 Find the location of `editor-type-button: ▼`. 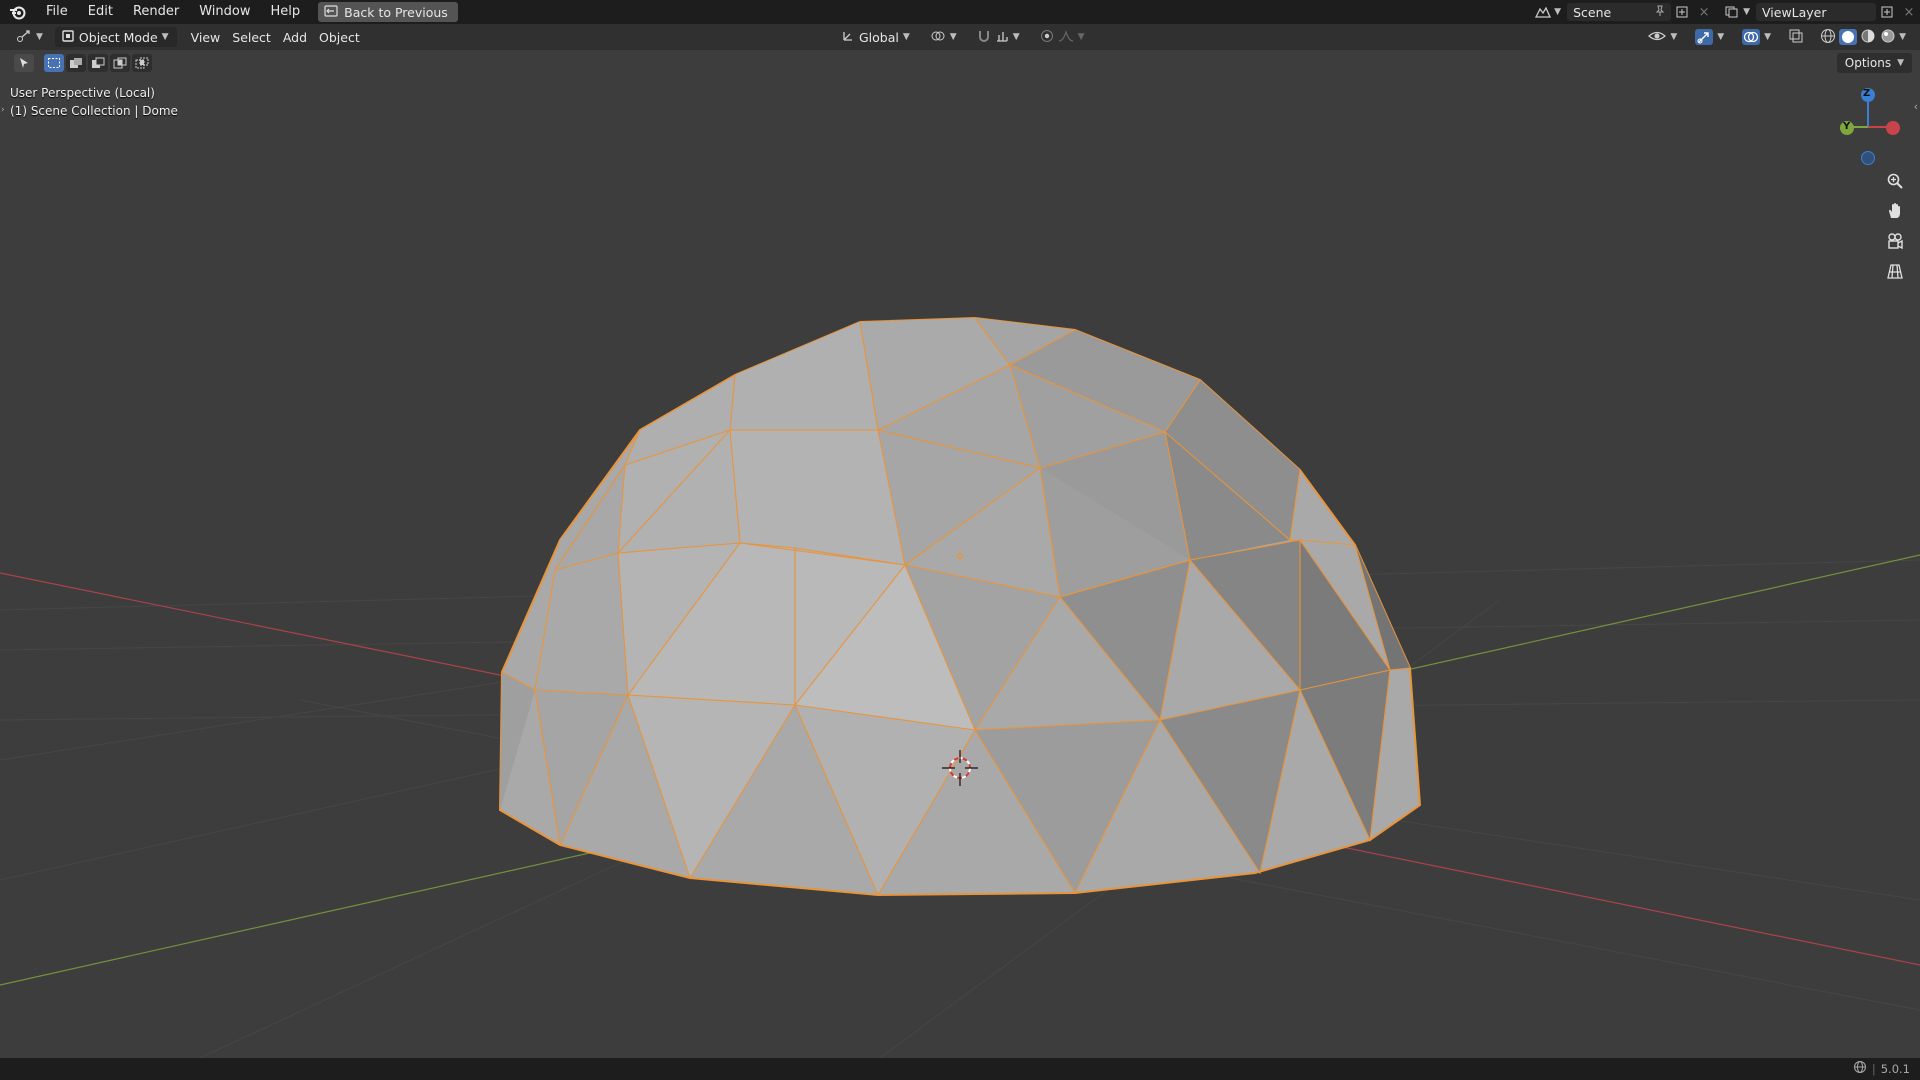

editor-type-button: ▼ is located at coordinates (29, 37).